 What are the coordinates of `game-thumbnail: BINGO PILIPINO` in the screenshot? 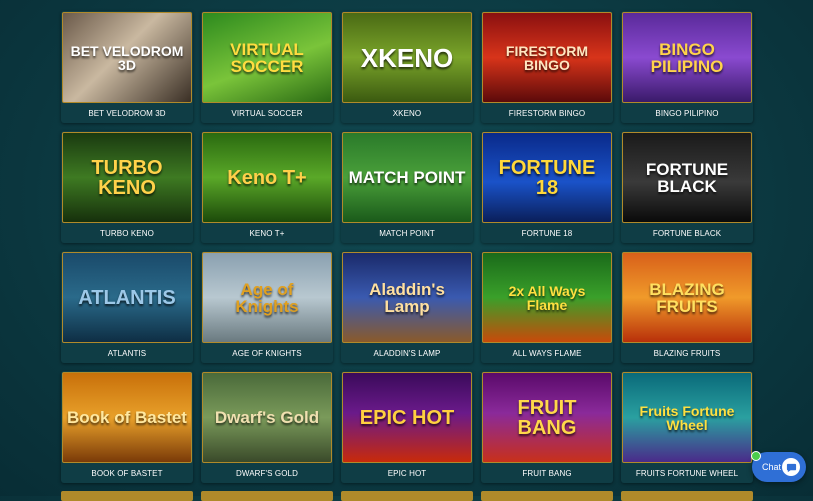 It's located at (687, 57).